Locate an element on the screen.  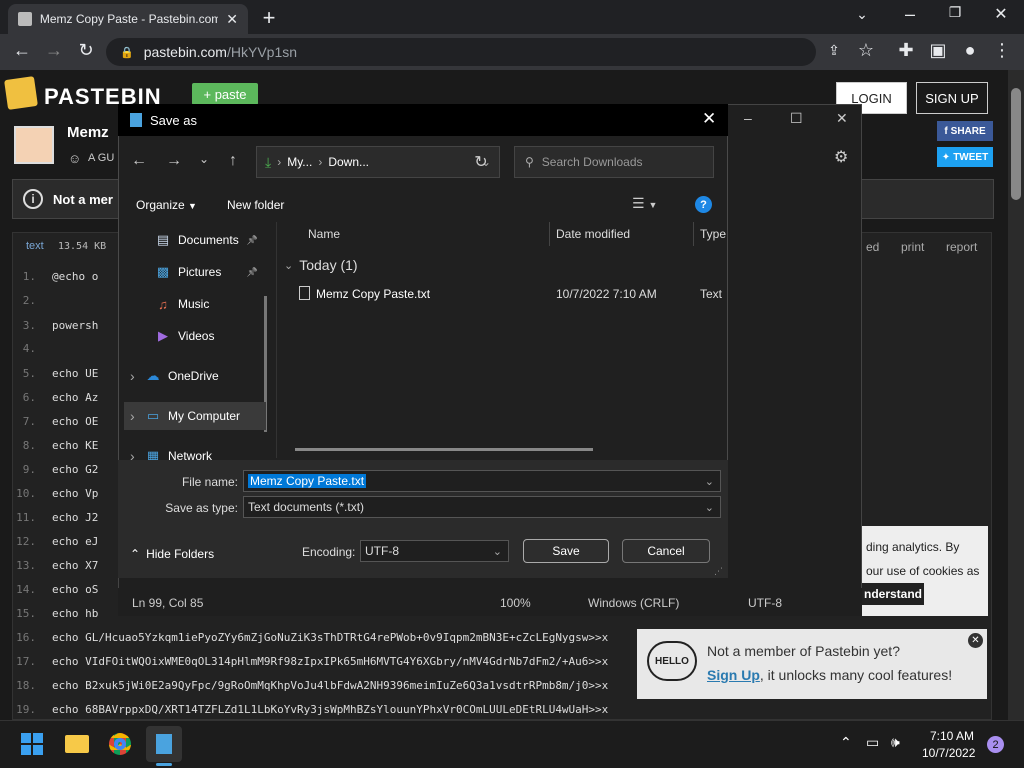
line-number: 6. is located at coordinates (29, 397).